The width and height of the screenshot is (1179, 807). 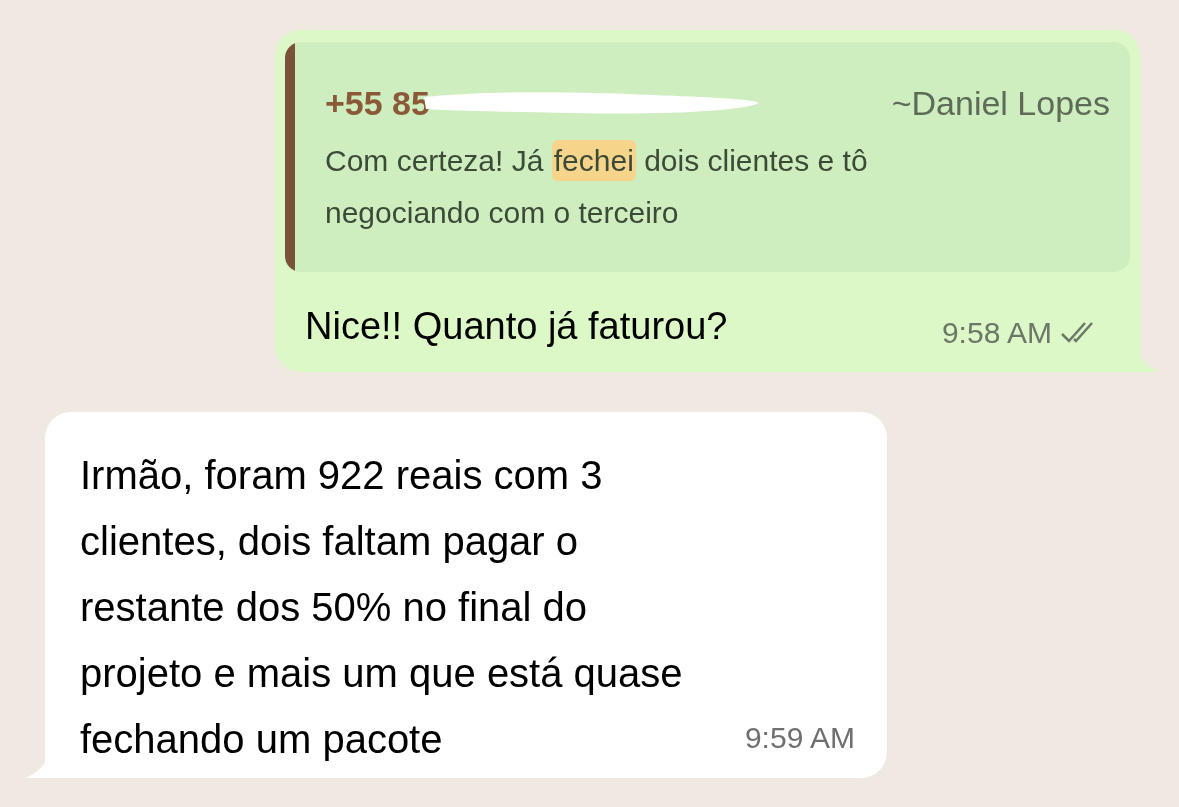 I want to click on message-time: 9:58 AM, so click(x=996, y=333).